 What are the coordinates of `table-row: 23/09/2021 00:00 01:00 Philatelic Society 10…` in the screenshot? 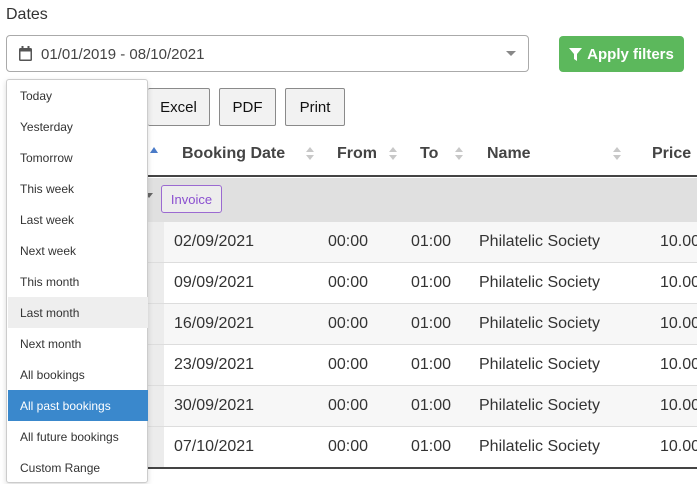 It's located at (422, 365).